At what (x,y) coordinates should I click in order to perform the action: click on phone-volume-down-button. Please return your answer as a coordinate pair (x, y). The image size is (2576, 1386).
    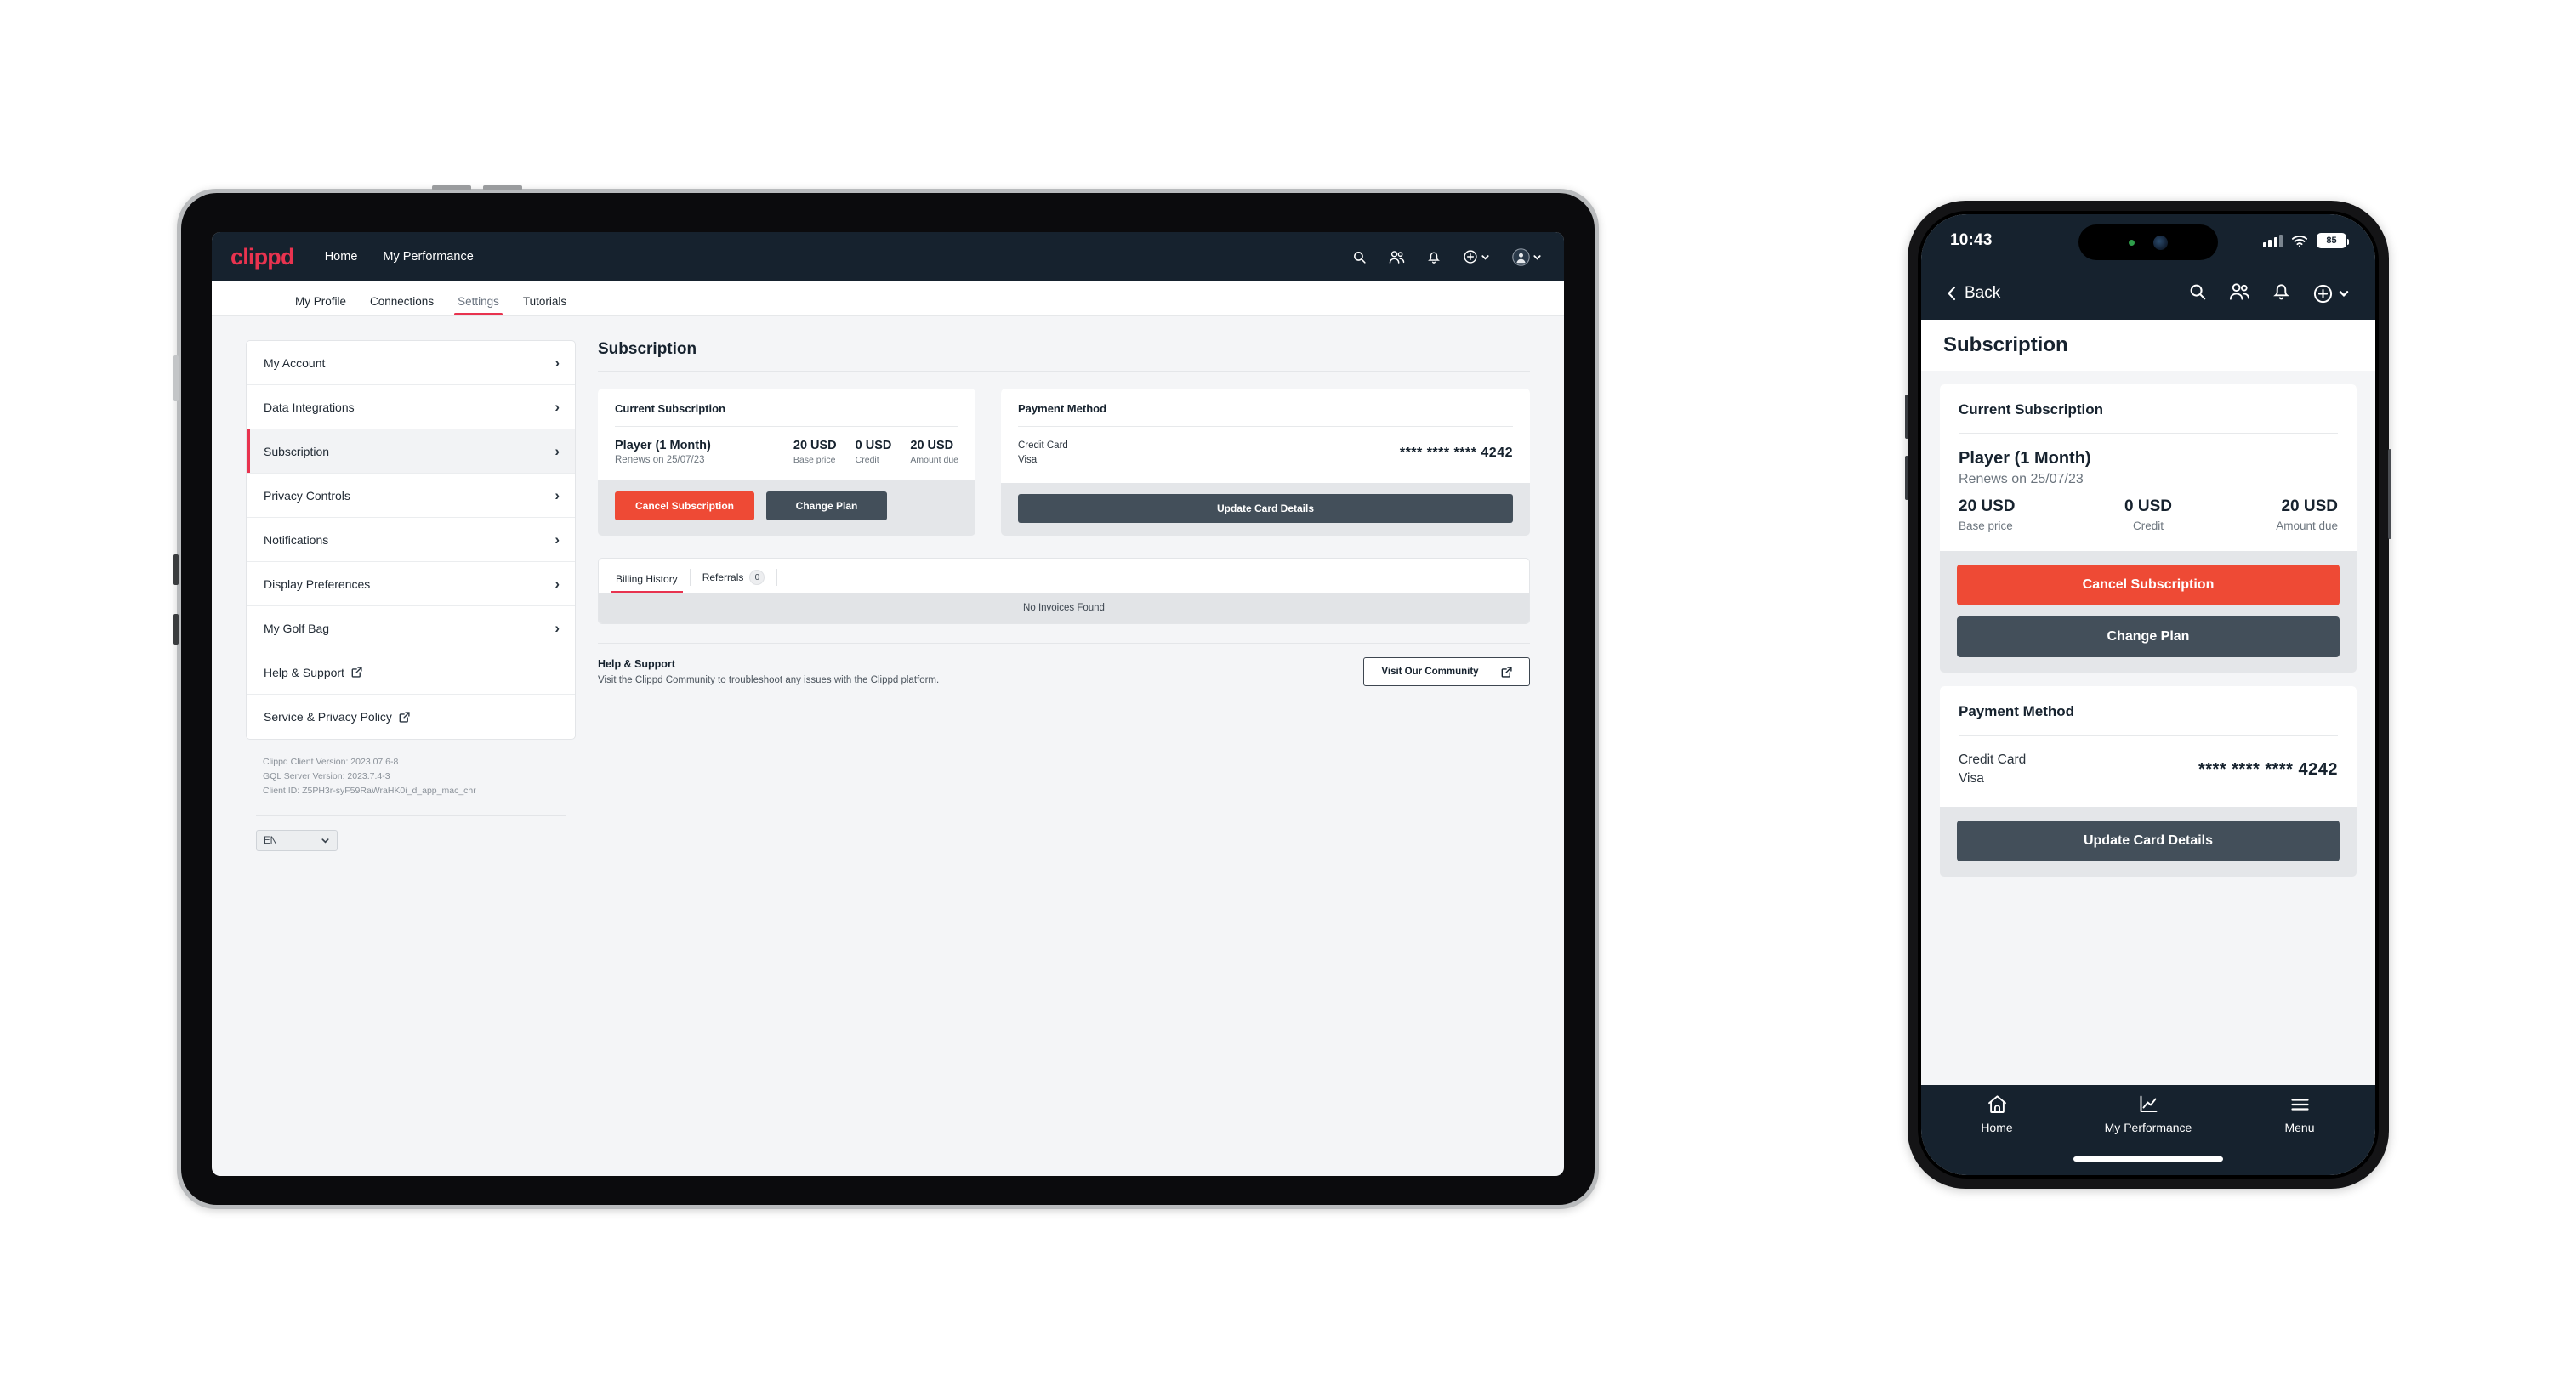
    Looking at the image, I should click on (1906, 478).